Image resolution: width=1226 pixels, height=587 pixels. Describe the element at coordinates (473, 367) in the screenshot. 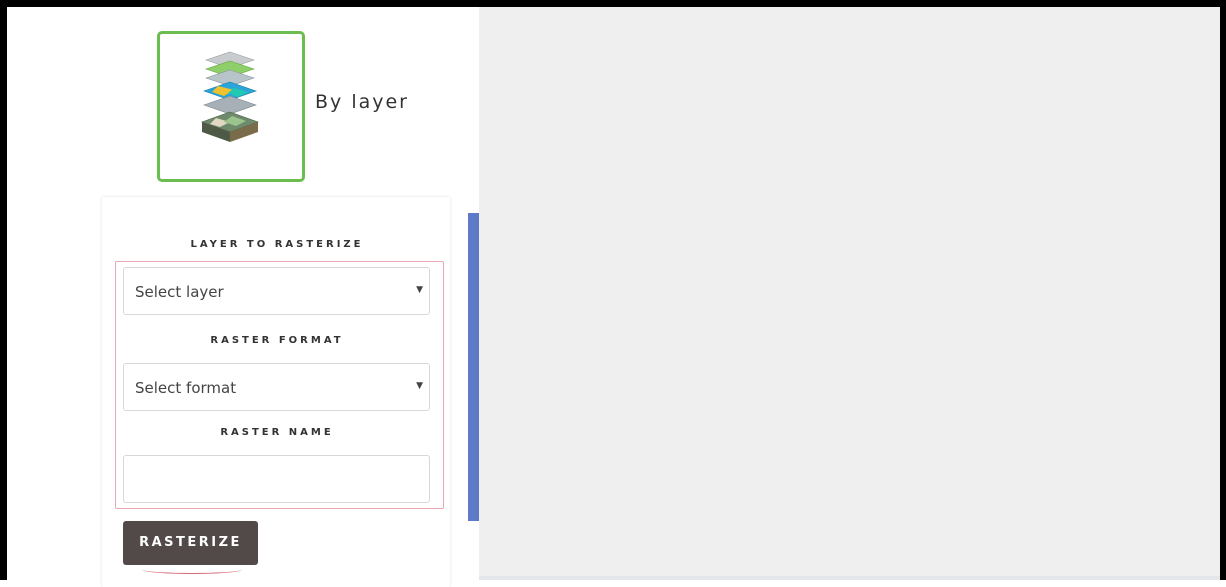

I see `panel-scrollbar` at that location.